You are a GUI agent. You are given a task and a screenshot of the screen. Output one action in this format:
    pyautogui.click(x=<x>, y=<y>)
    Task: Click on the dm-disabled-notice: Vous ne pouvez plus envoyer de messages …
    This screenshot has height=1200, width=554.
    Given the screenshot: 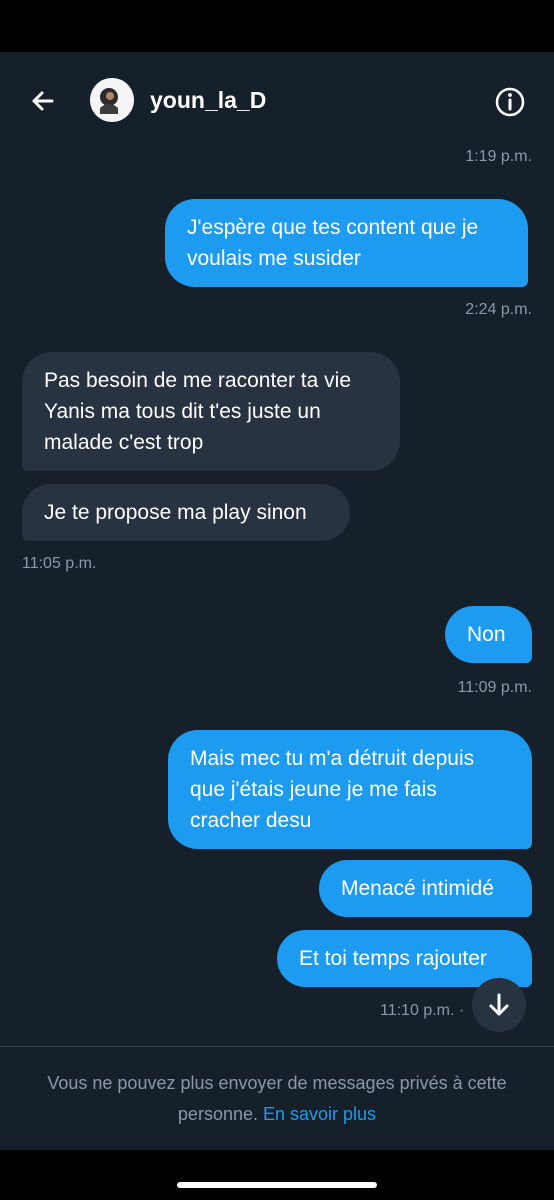 What is the action you would take?
    pyautogui.click(x=277, y=1099)
    